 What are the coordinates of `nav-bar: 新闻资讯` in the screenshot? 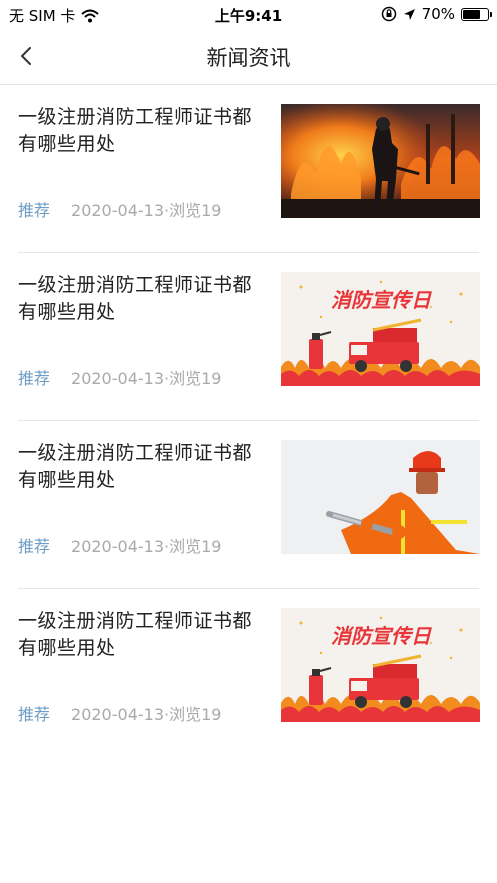 It's located at (248, 56).